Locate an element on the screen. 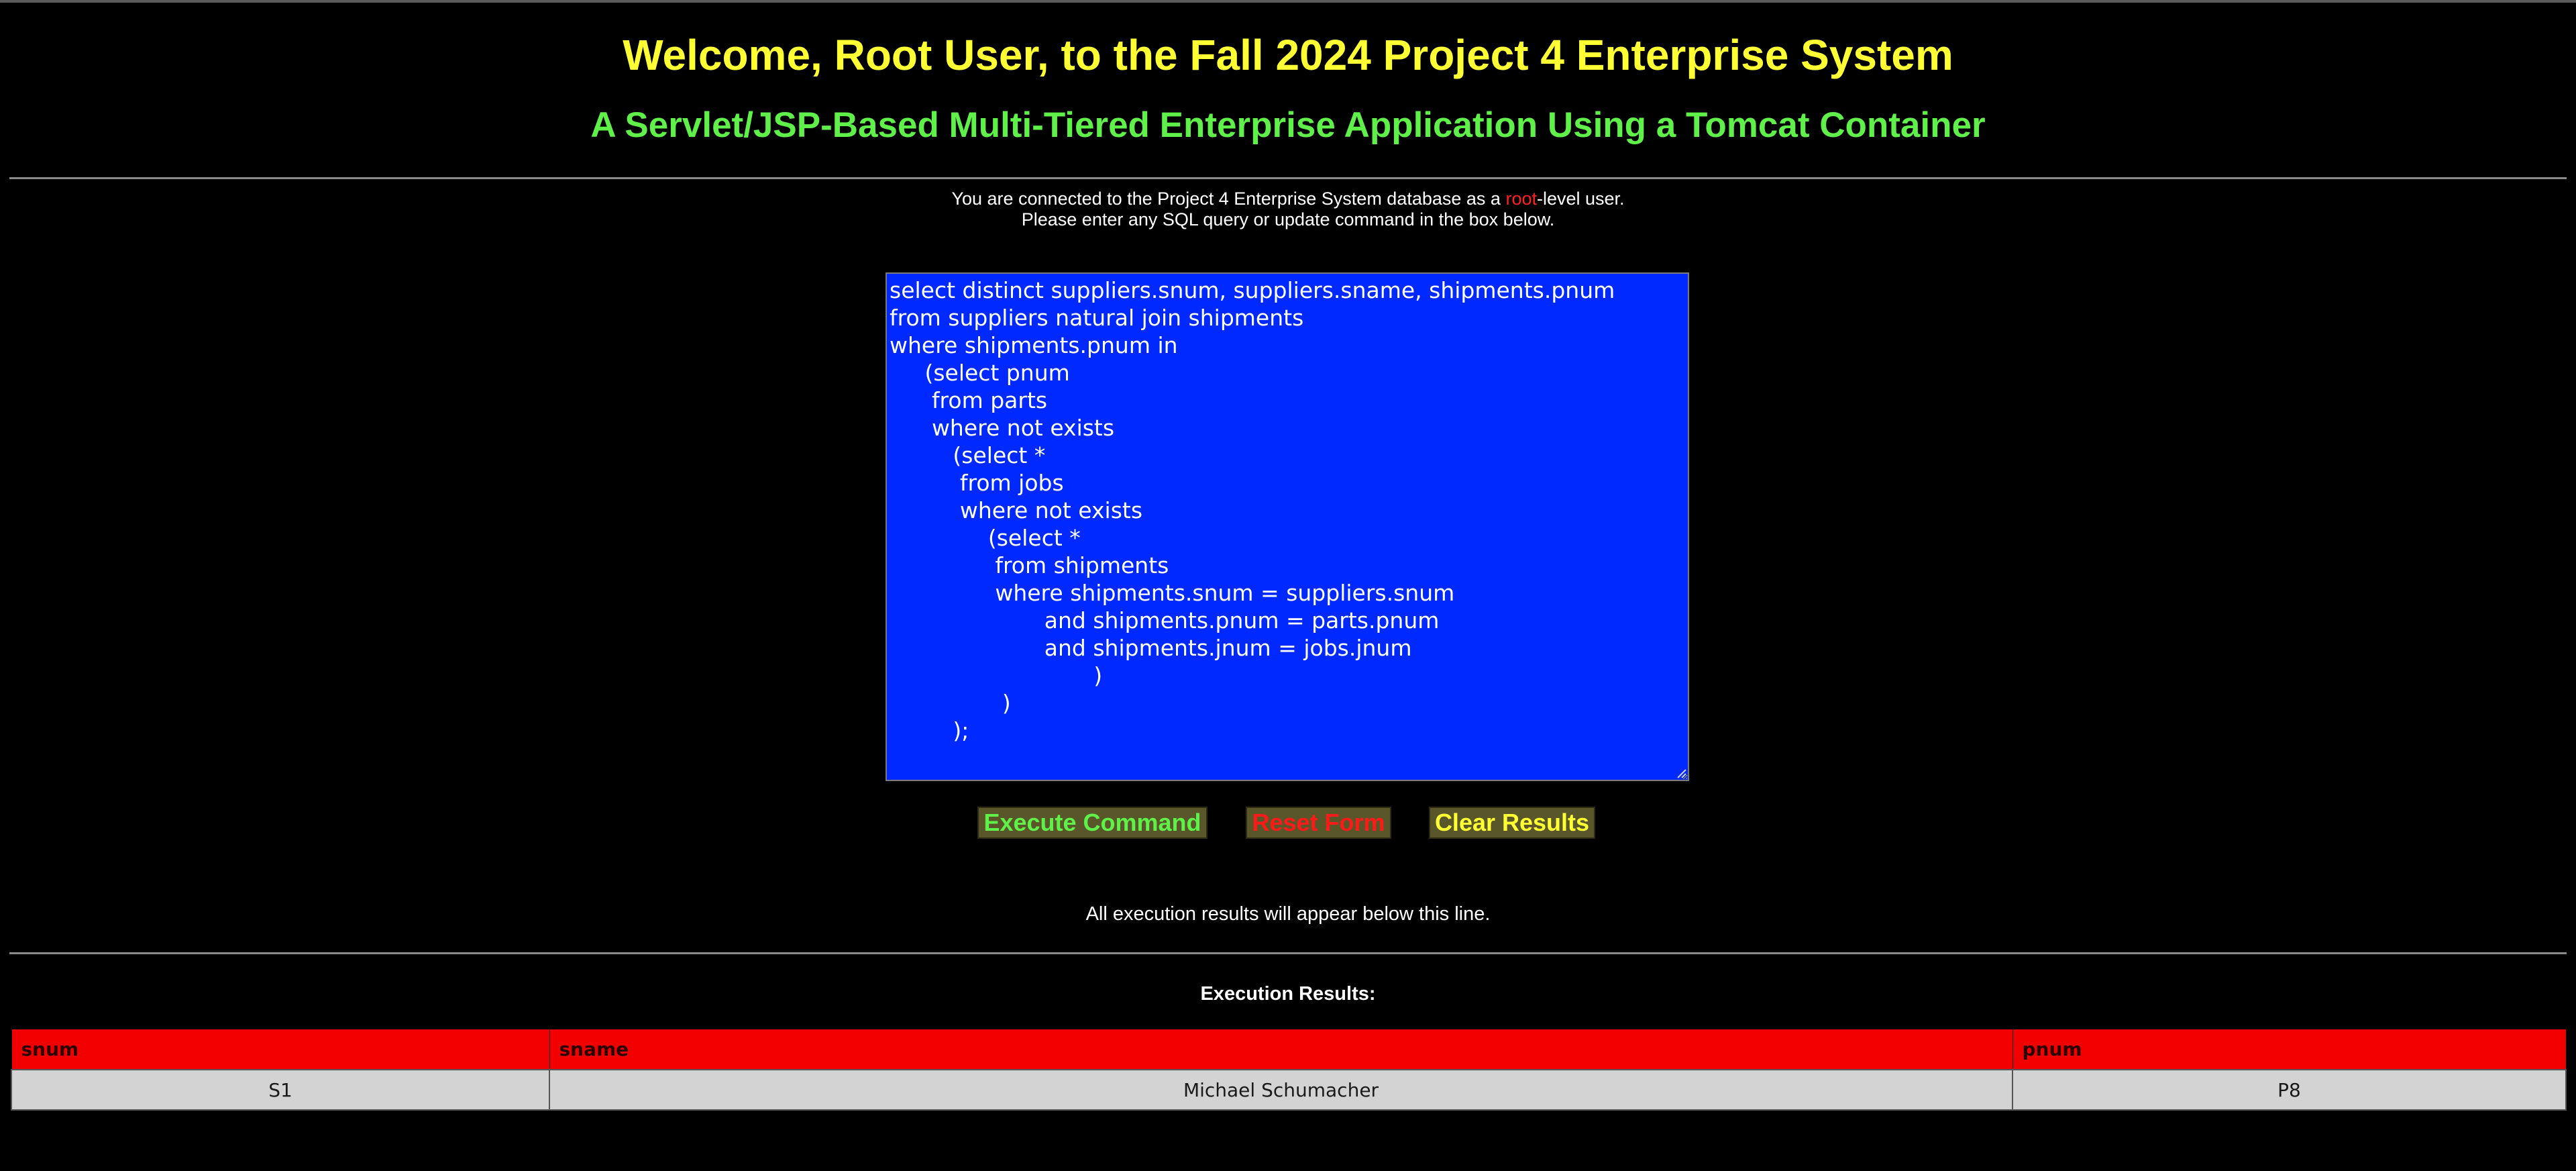  cell-pnum: P8 is located at coordinates (2289, 1090).